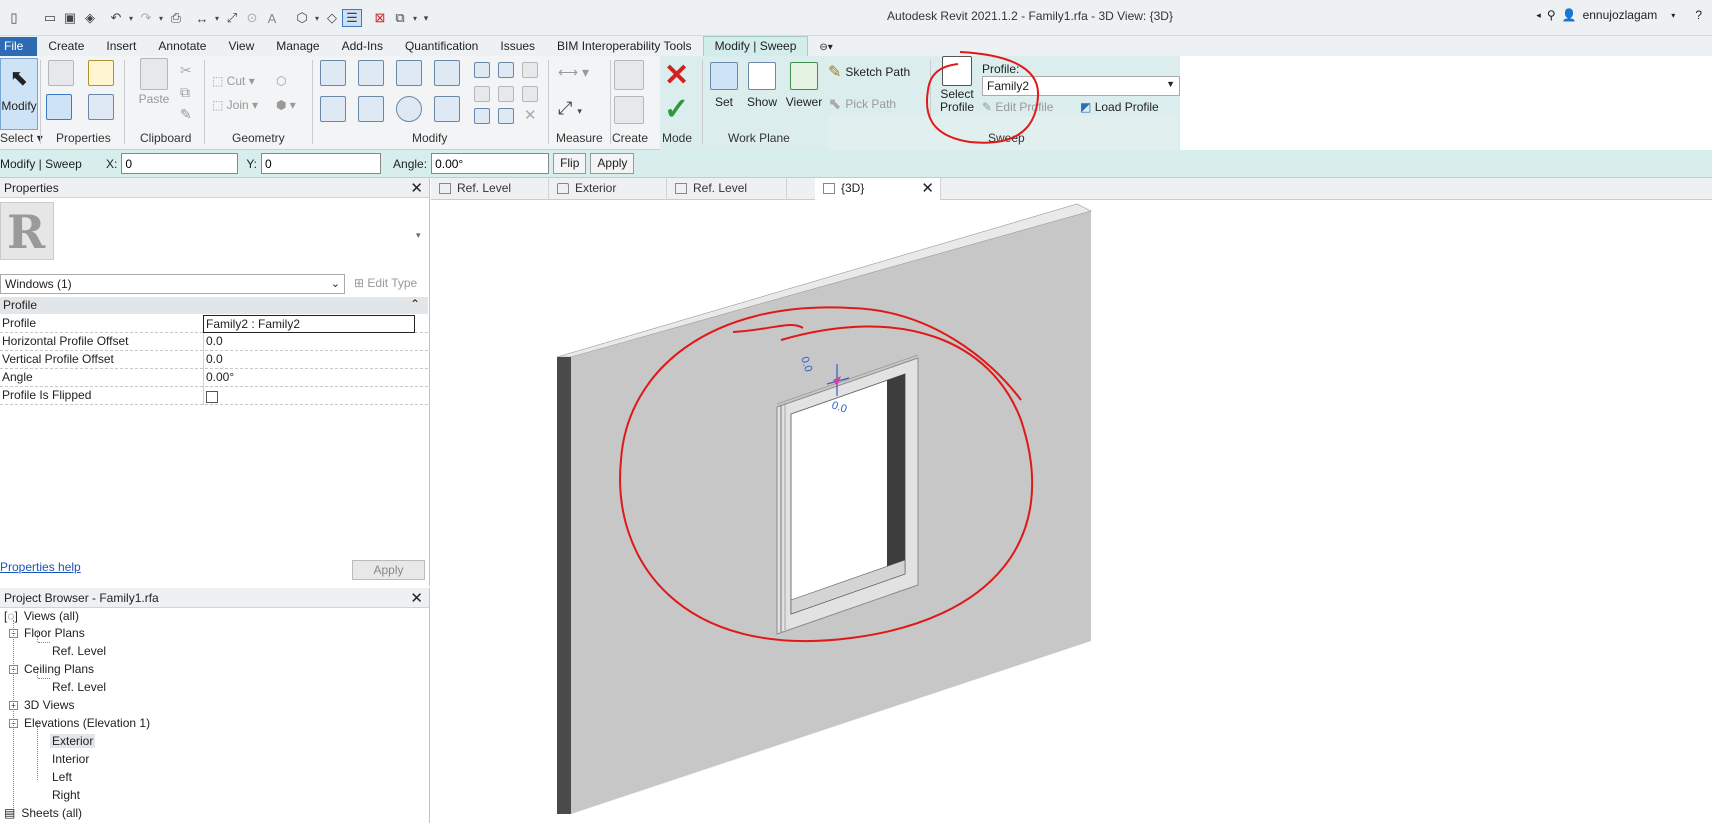 The height and width of the screenshot is (823, 1712). I want to click on apply-options-button: Apply, so click(612, 163).